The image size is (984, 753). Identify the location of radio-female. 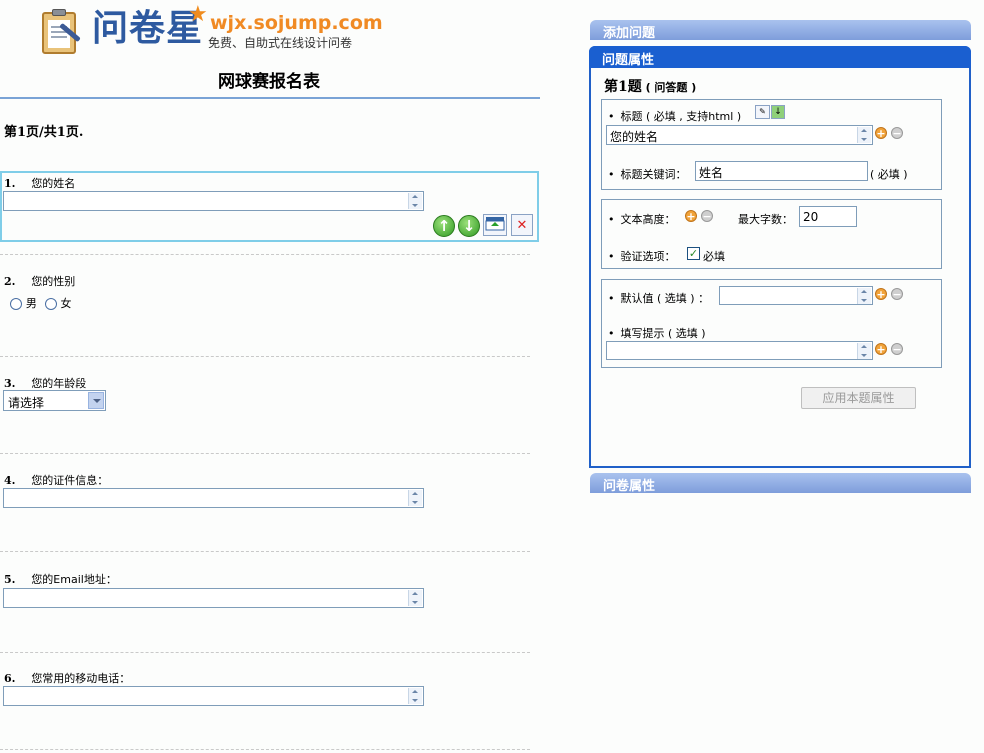
(50, 303).